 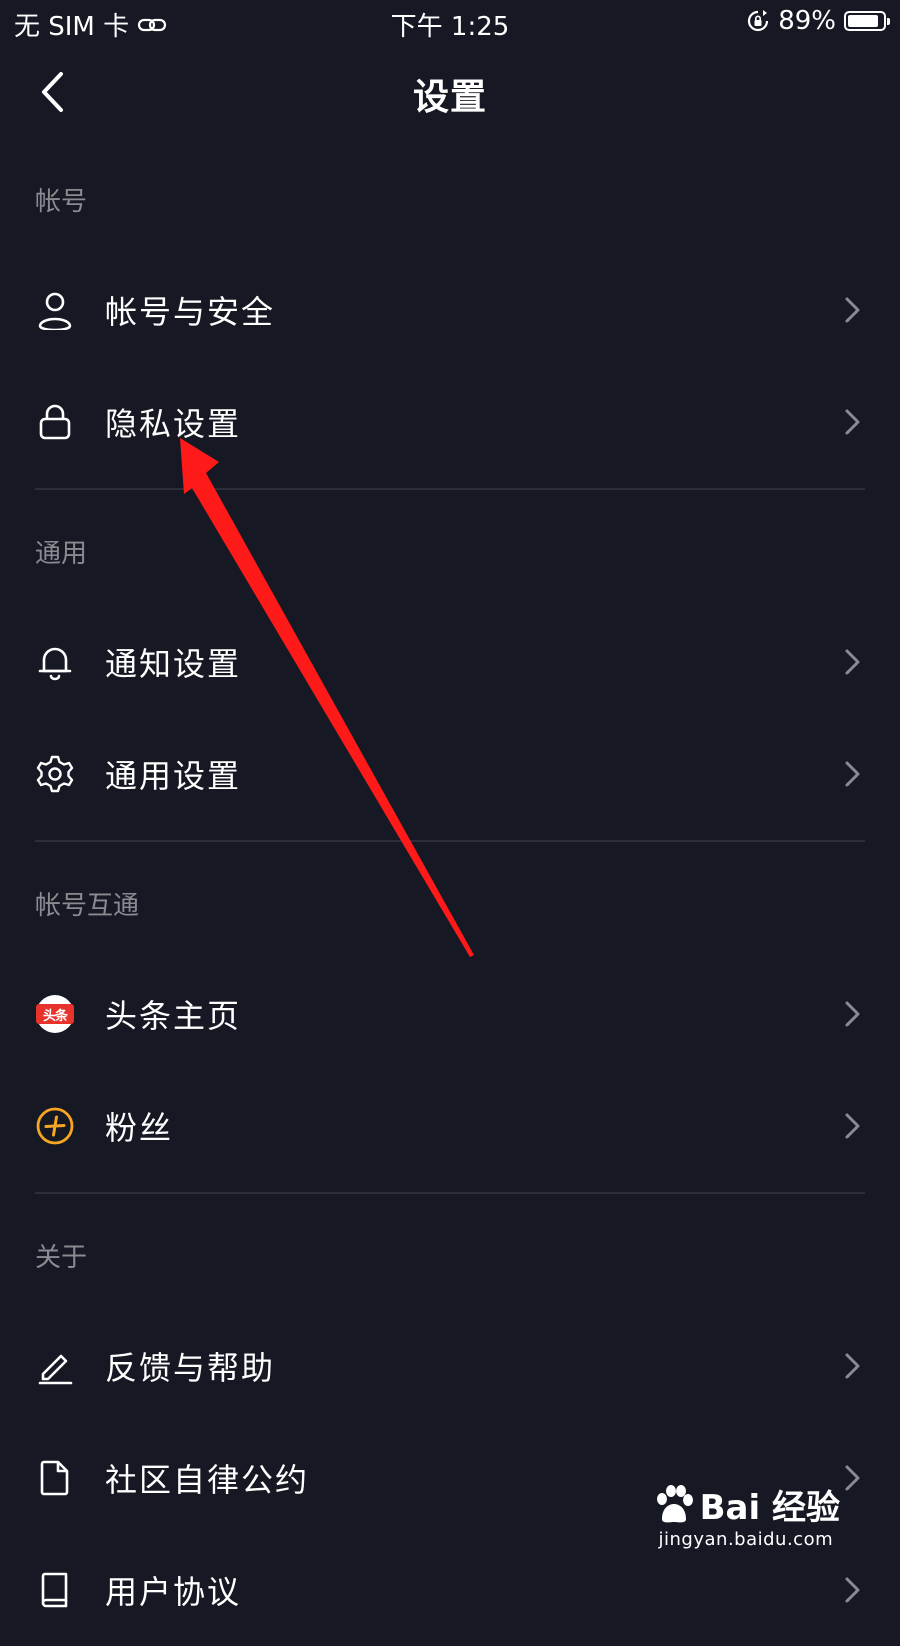 I want to click on row-fans: 粉丝, so click(x=450, y=1126).